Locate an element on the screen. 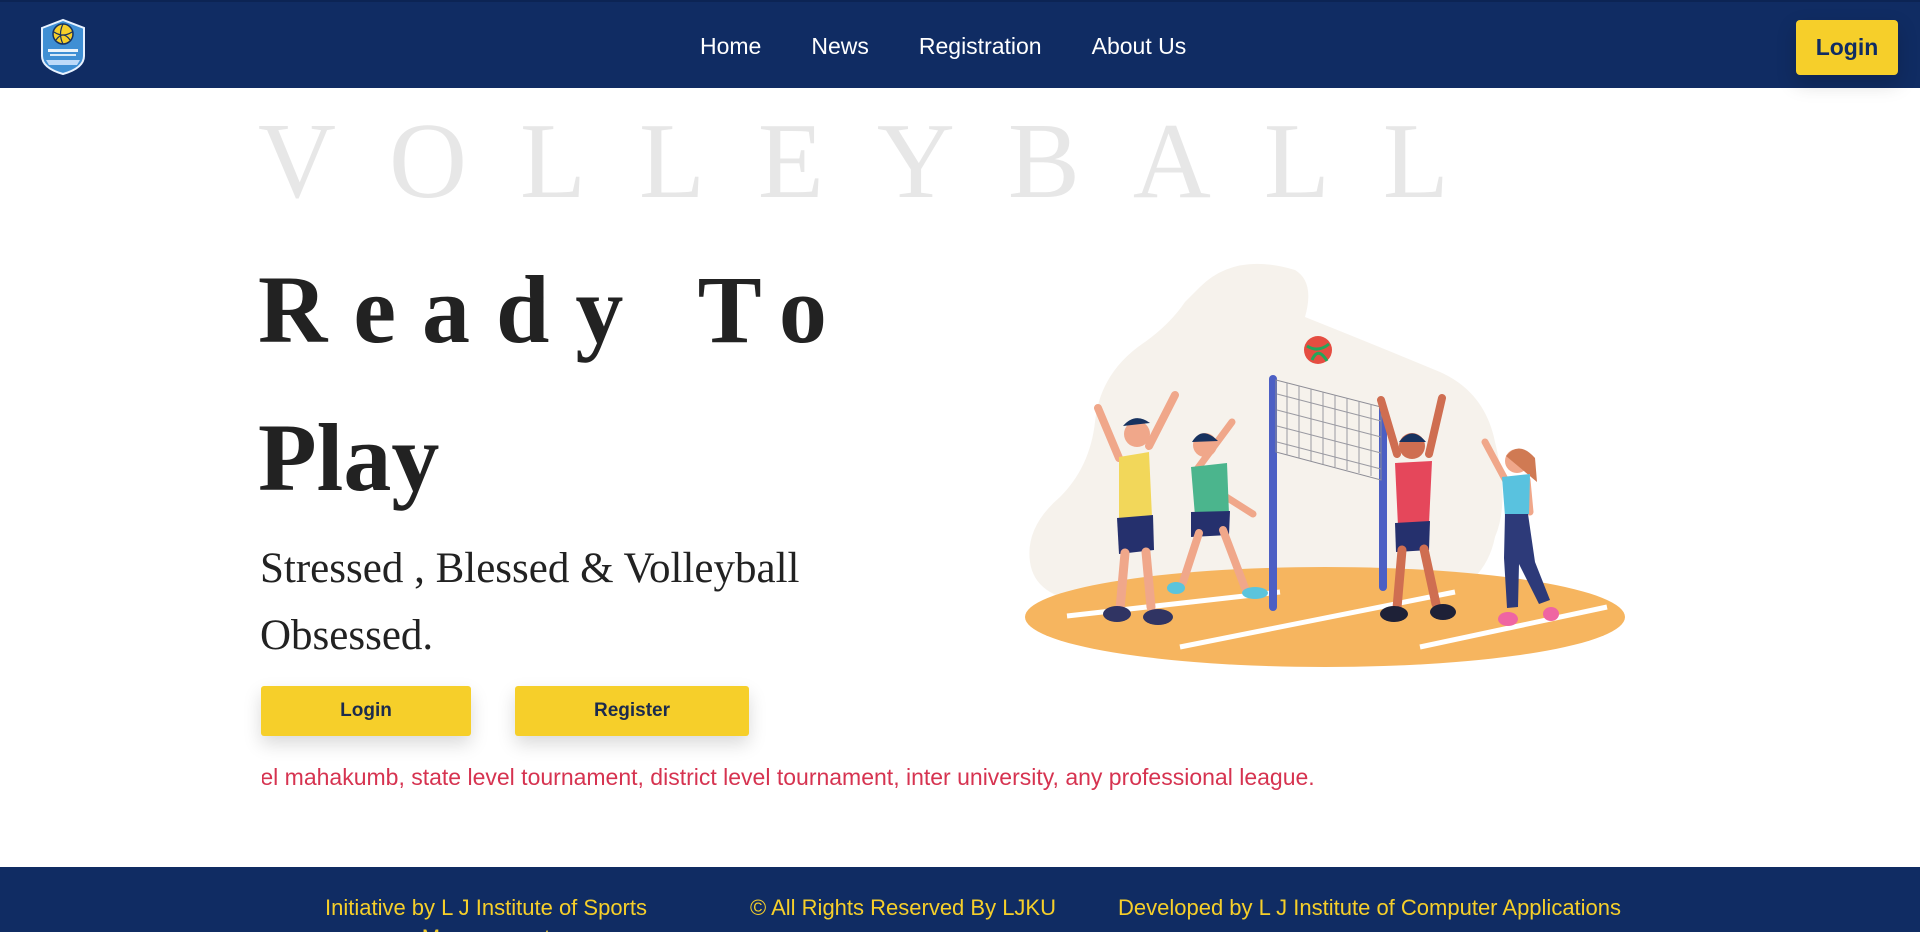 Image resolution: width=1920 pixels, height=932 pixels. volleyball-players-illustration is located at coordinates (1325, 465).